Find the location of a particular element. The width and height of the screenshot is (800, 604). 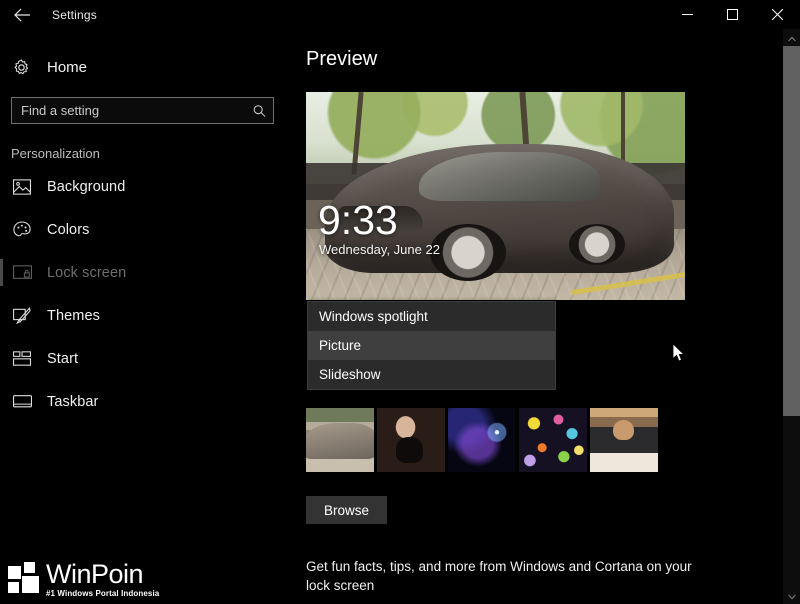

sidebar-item-home: Home is located at coordinates (145, 67).